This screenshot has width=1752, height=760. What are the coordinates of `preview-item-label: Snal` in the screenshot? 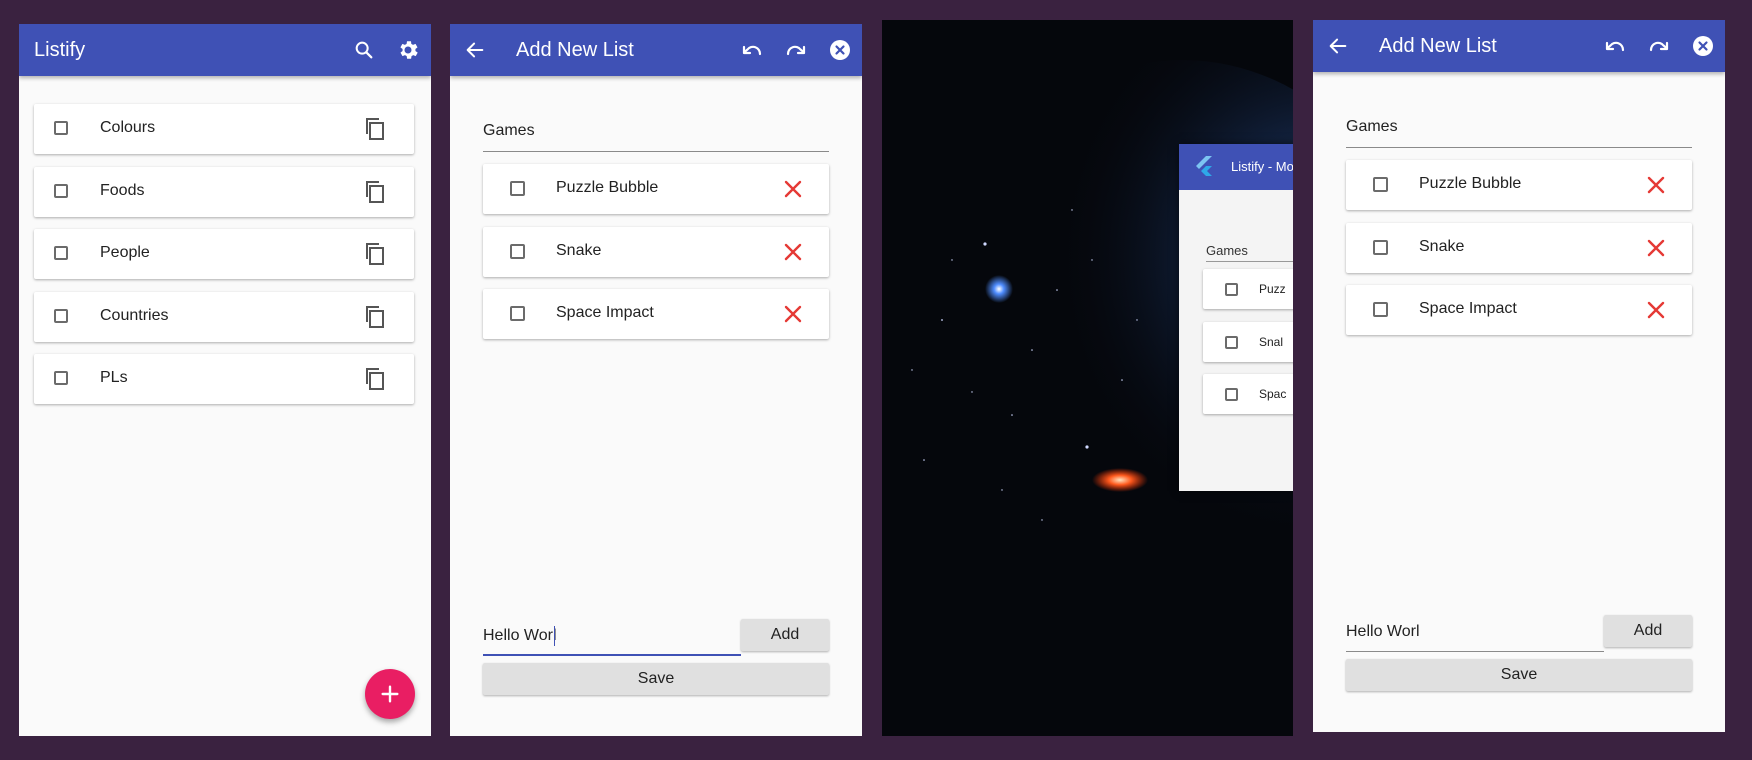 It's located at (1271, 341).